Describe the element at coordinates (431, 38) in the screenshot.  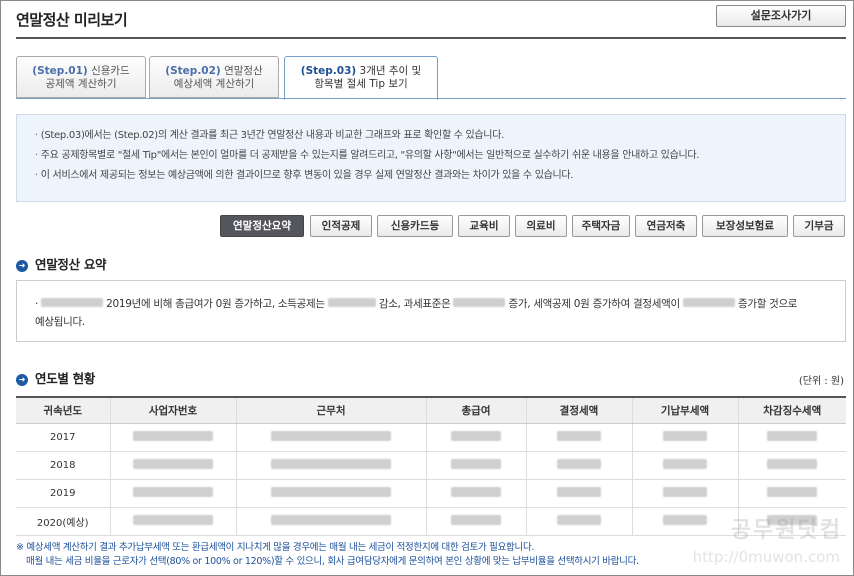
I see `header-divider` at that location.